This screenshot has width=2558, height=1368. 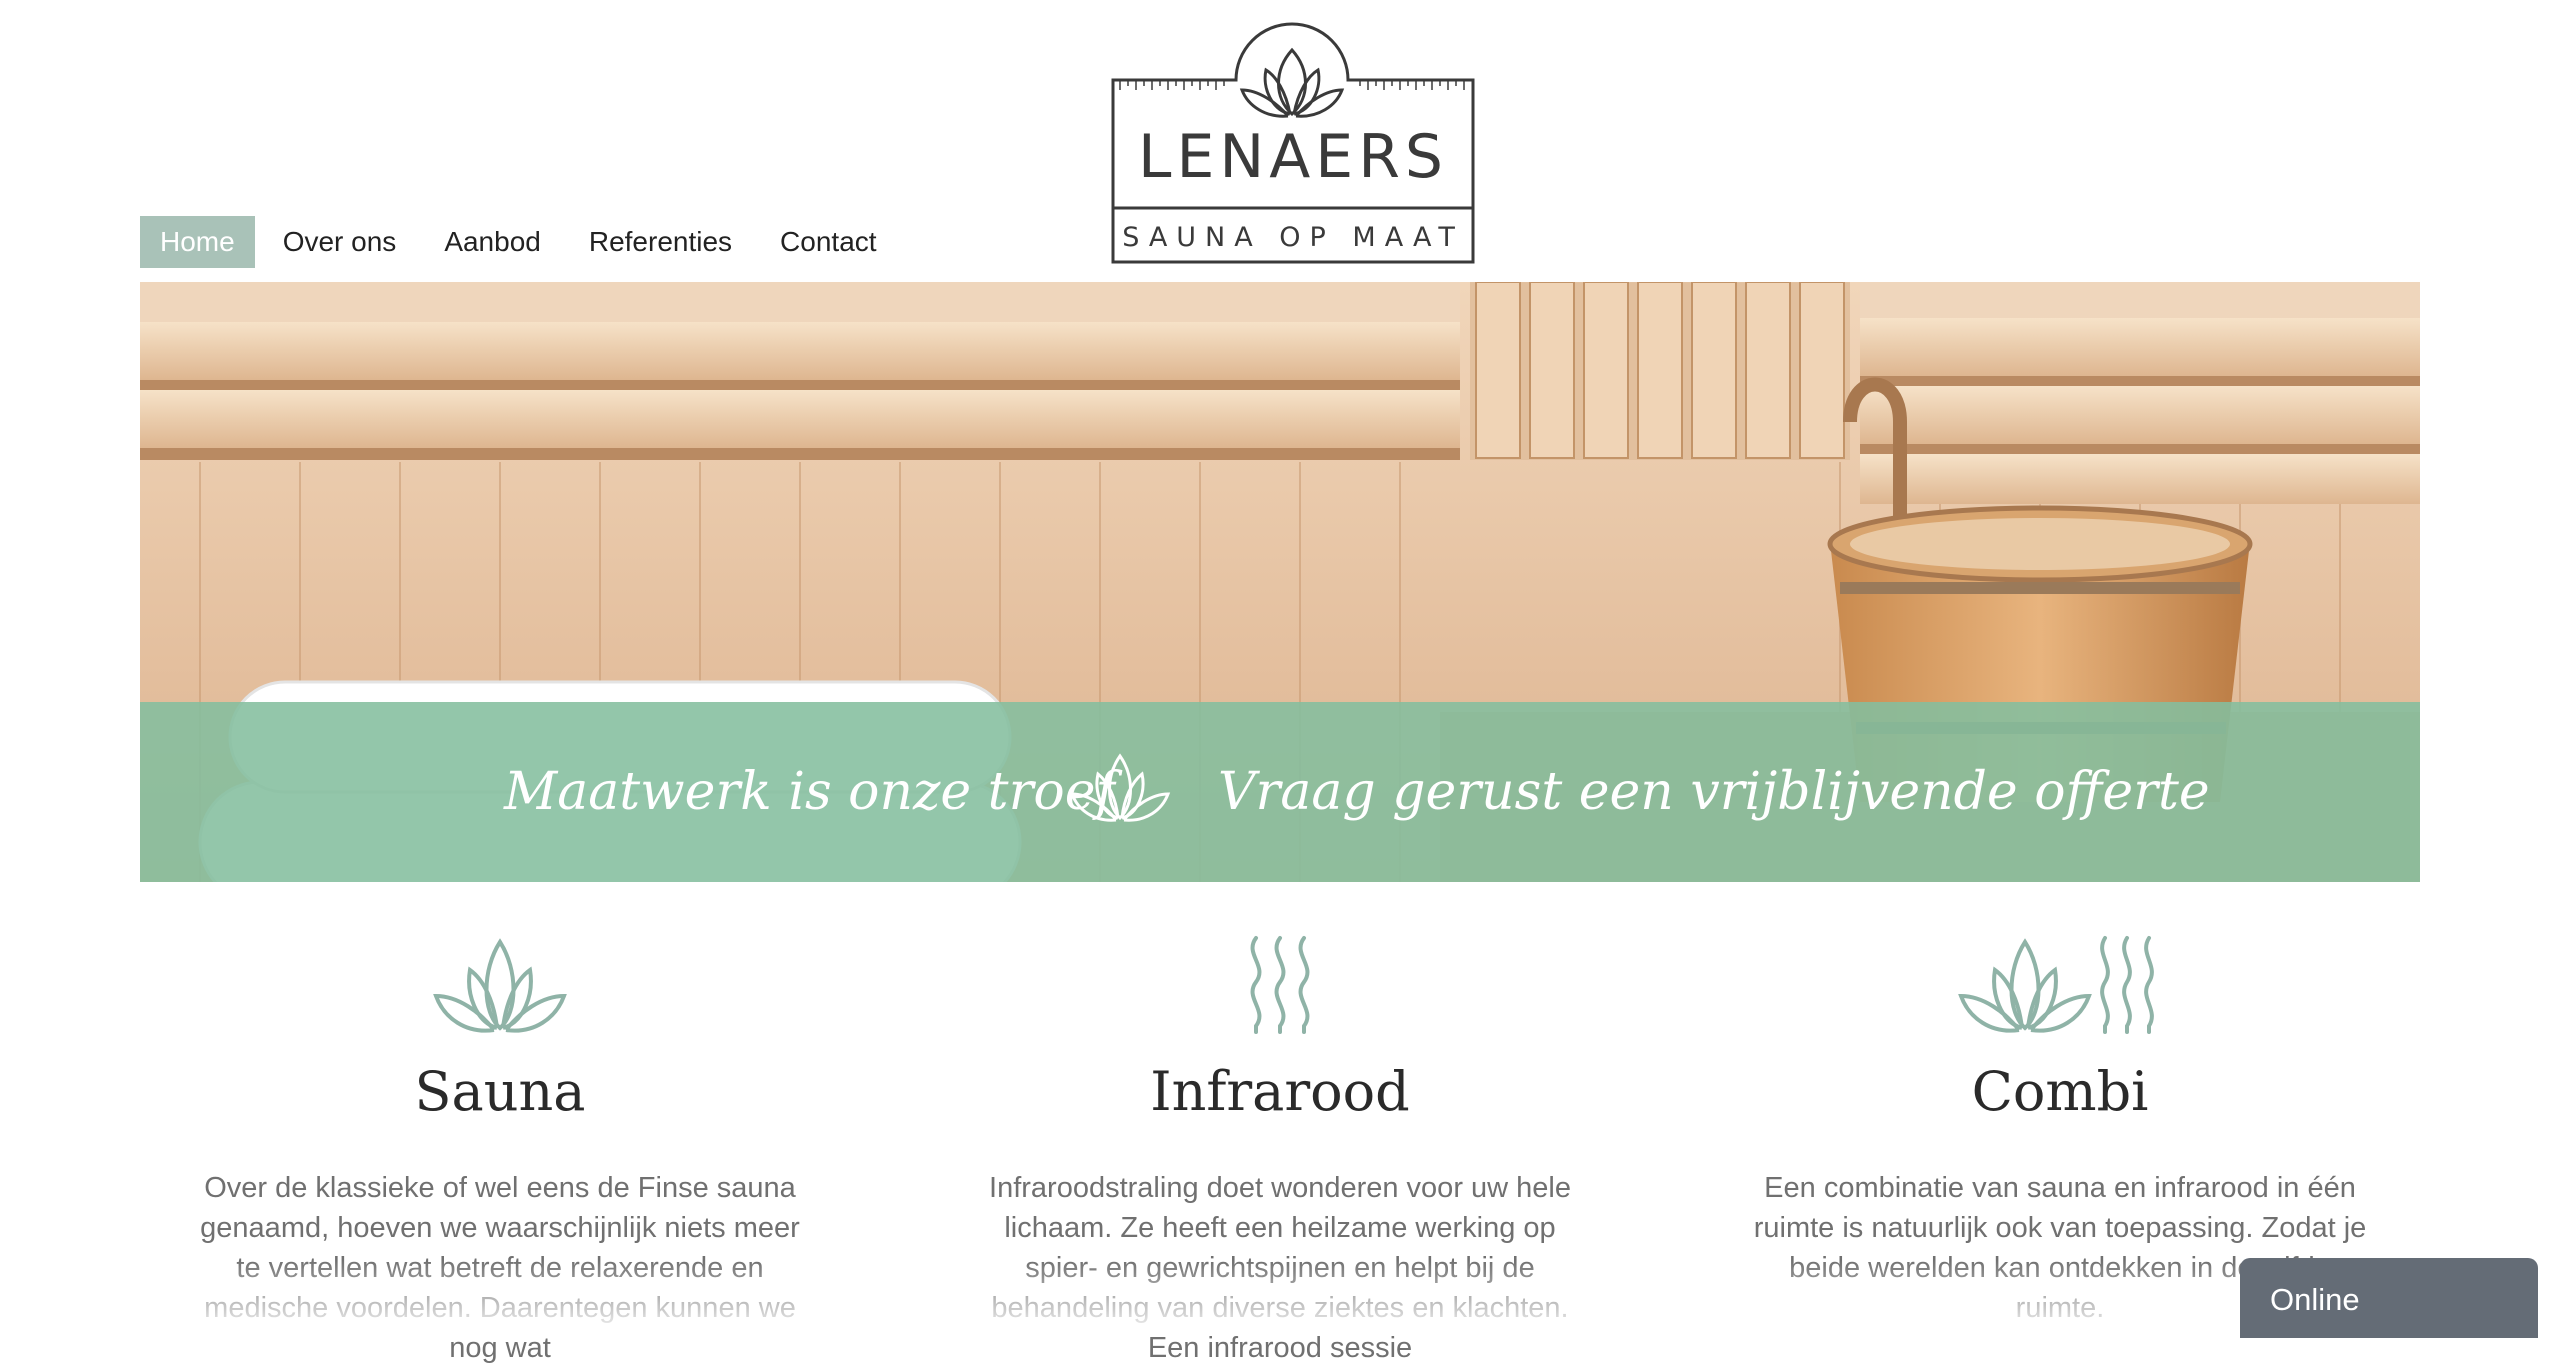 What do you see at coordinates (1280, 985) in the screenshot?
I see `heat-waves-icon` at bounding box center [1280, 985].